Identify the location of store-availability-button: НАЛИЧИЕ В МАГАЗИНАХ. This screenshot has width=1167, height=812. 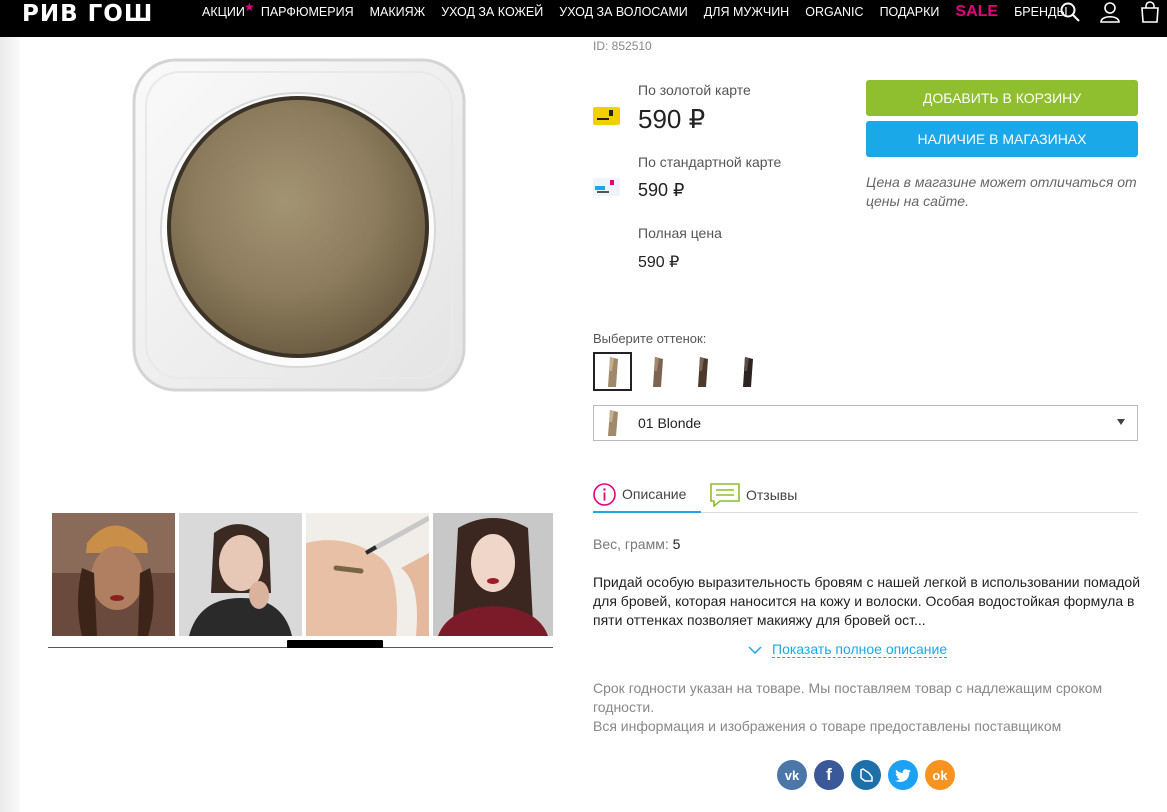
(1002, 139).